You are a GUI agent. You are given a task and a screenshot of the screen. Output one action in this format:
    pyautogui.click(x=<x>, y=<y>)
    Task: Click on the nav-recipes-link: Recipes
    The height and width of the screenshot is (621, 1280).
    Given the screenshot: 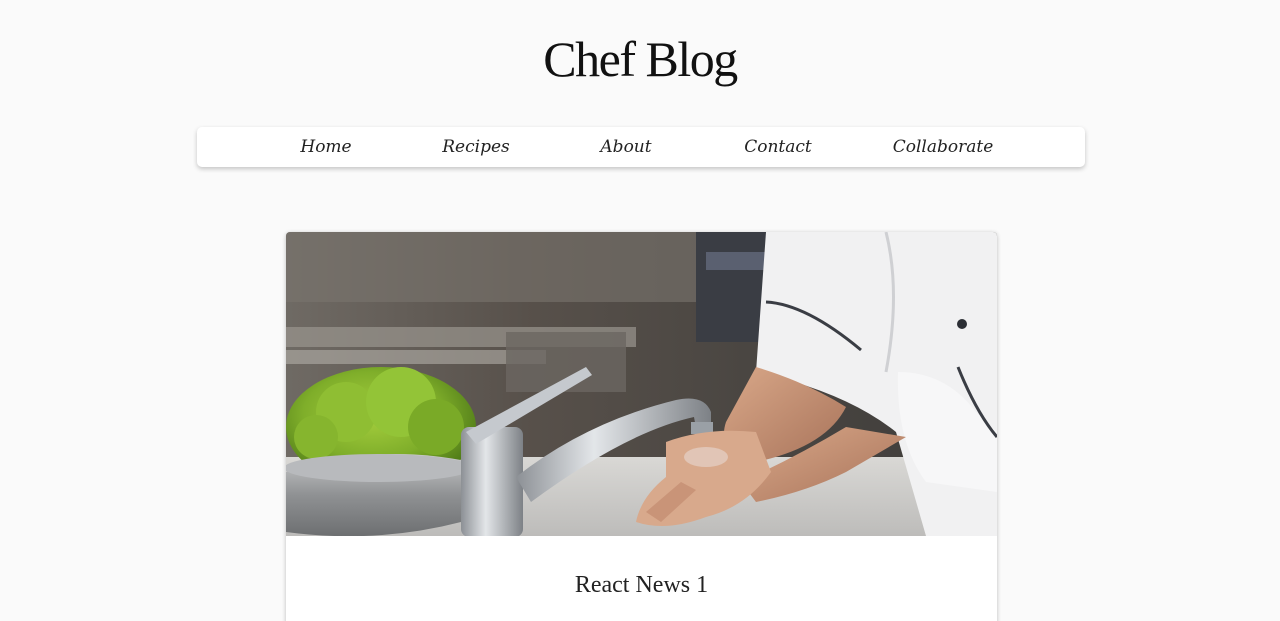 What is the action you would take?
    pyautogui.click(x=476, y=147)
    